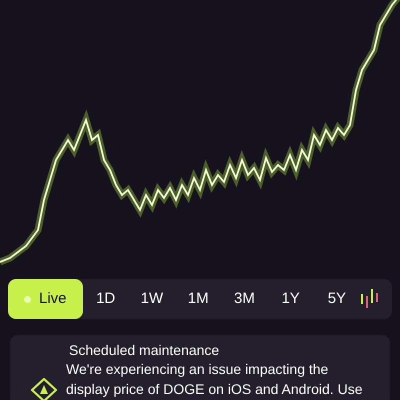 The image size is (400, 400). I want to click on range-tab: Live, so click(45, 299).